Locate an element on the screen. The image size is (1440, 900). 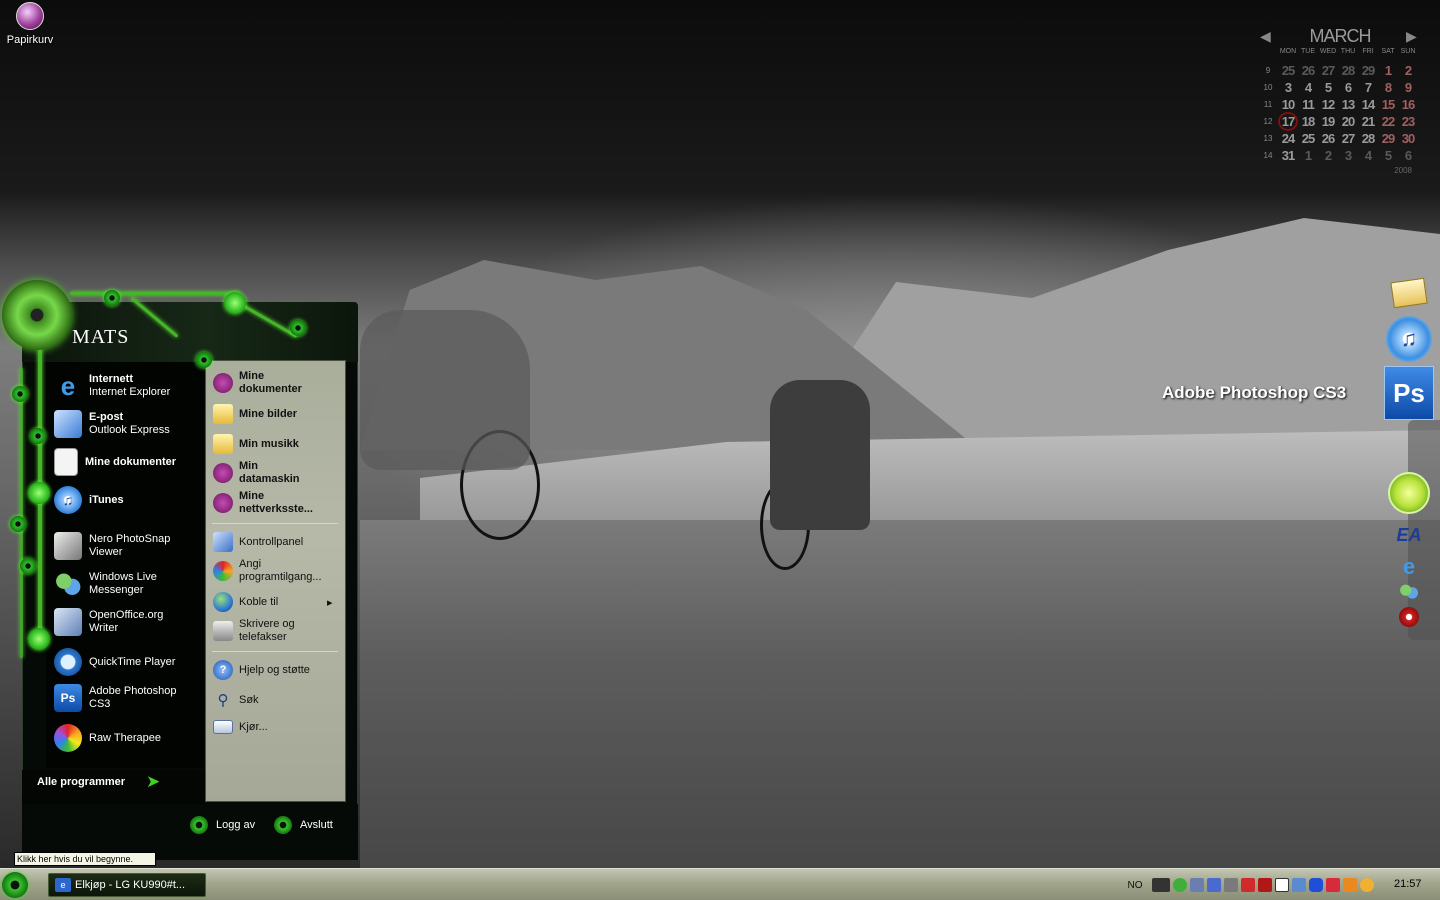
calendar-day: 15 is located at coordinates (1388, 104).